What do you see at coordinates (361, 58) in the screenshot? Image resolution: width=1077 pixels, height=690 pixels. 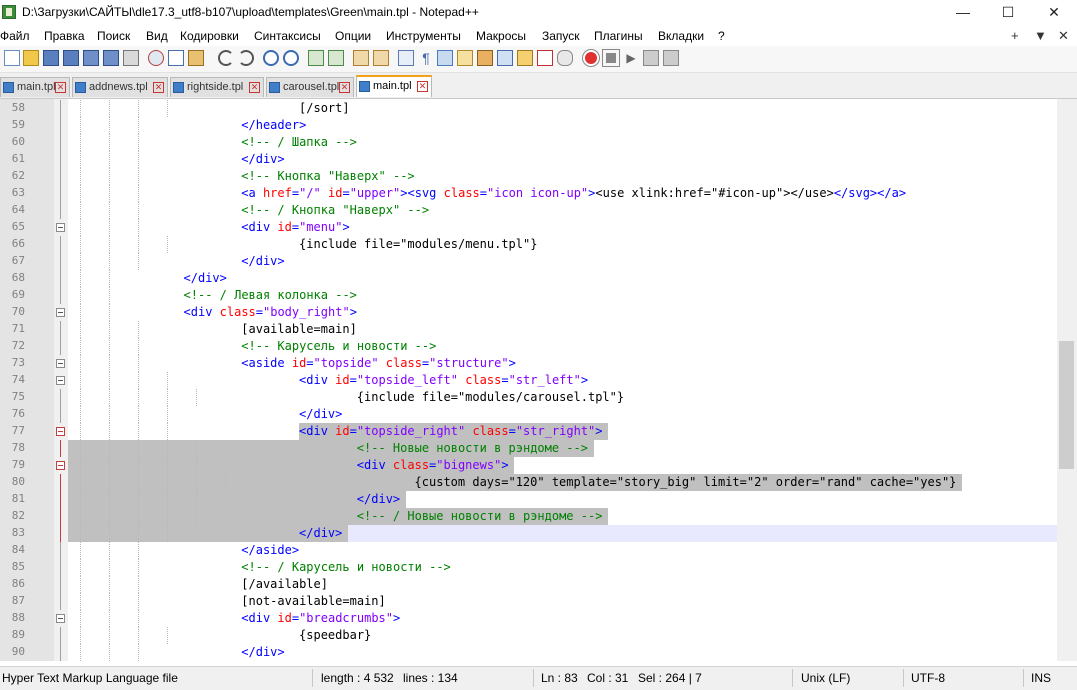 I see `sync-vertical-icon` at bounding box center [361, 58].